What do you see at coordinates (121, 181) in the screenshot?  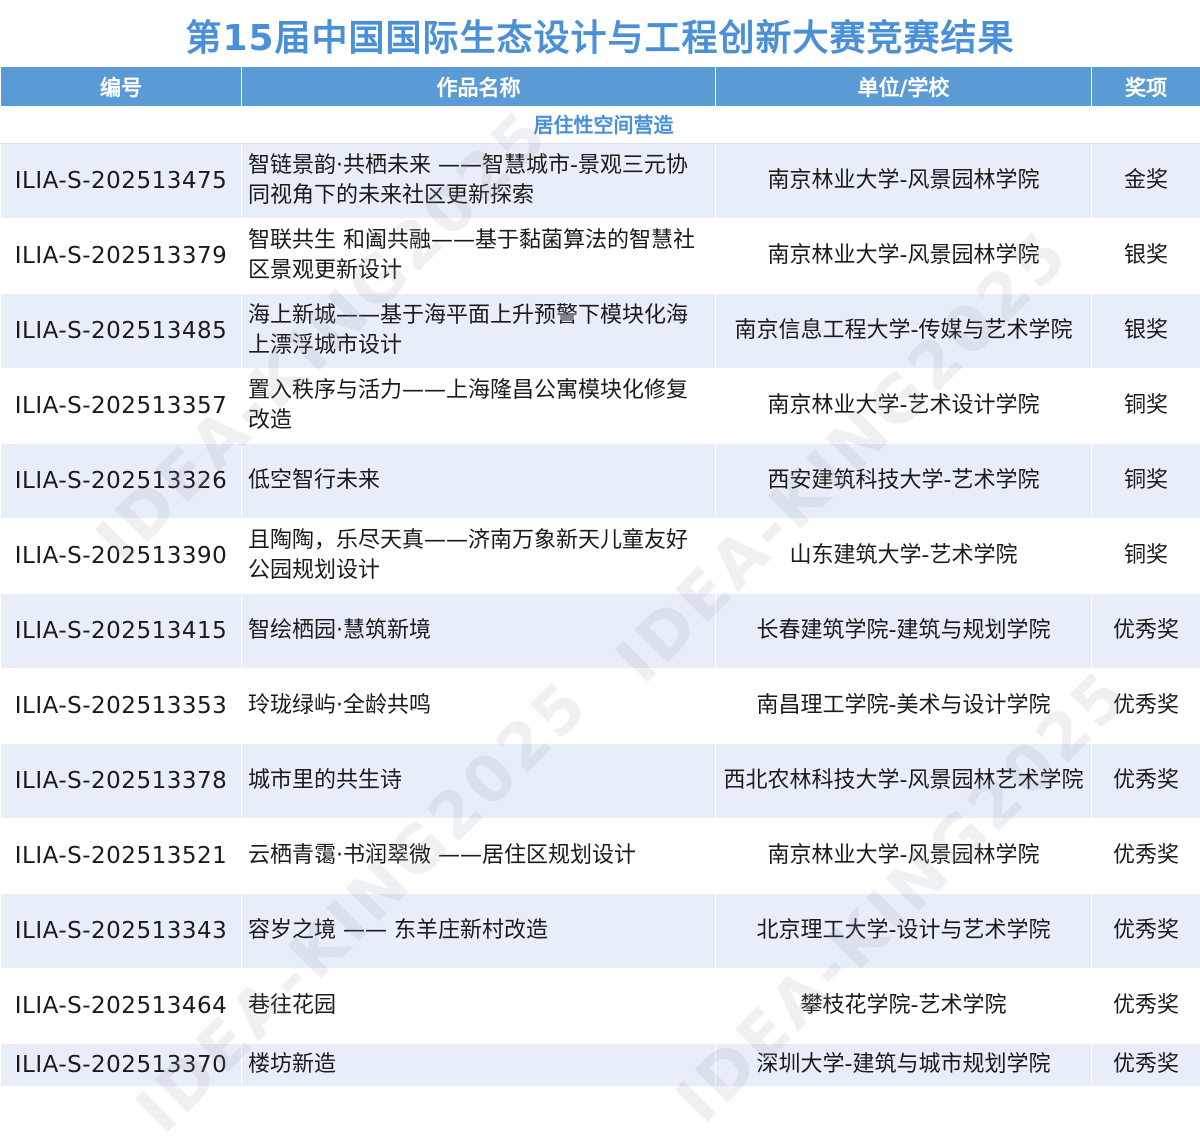 I see `cell-id: ILIA-S-202513475` at bounding box center [121, 181].